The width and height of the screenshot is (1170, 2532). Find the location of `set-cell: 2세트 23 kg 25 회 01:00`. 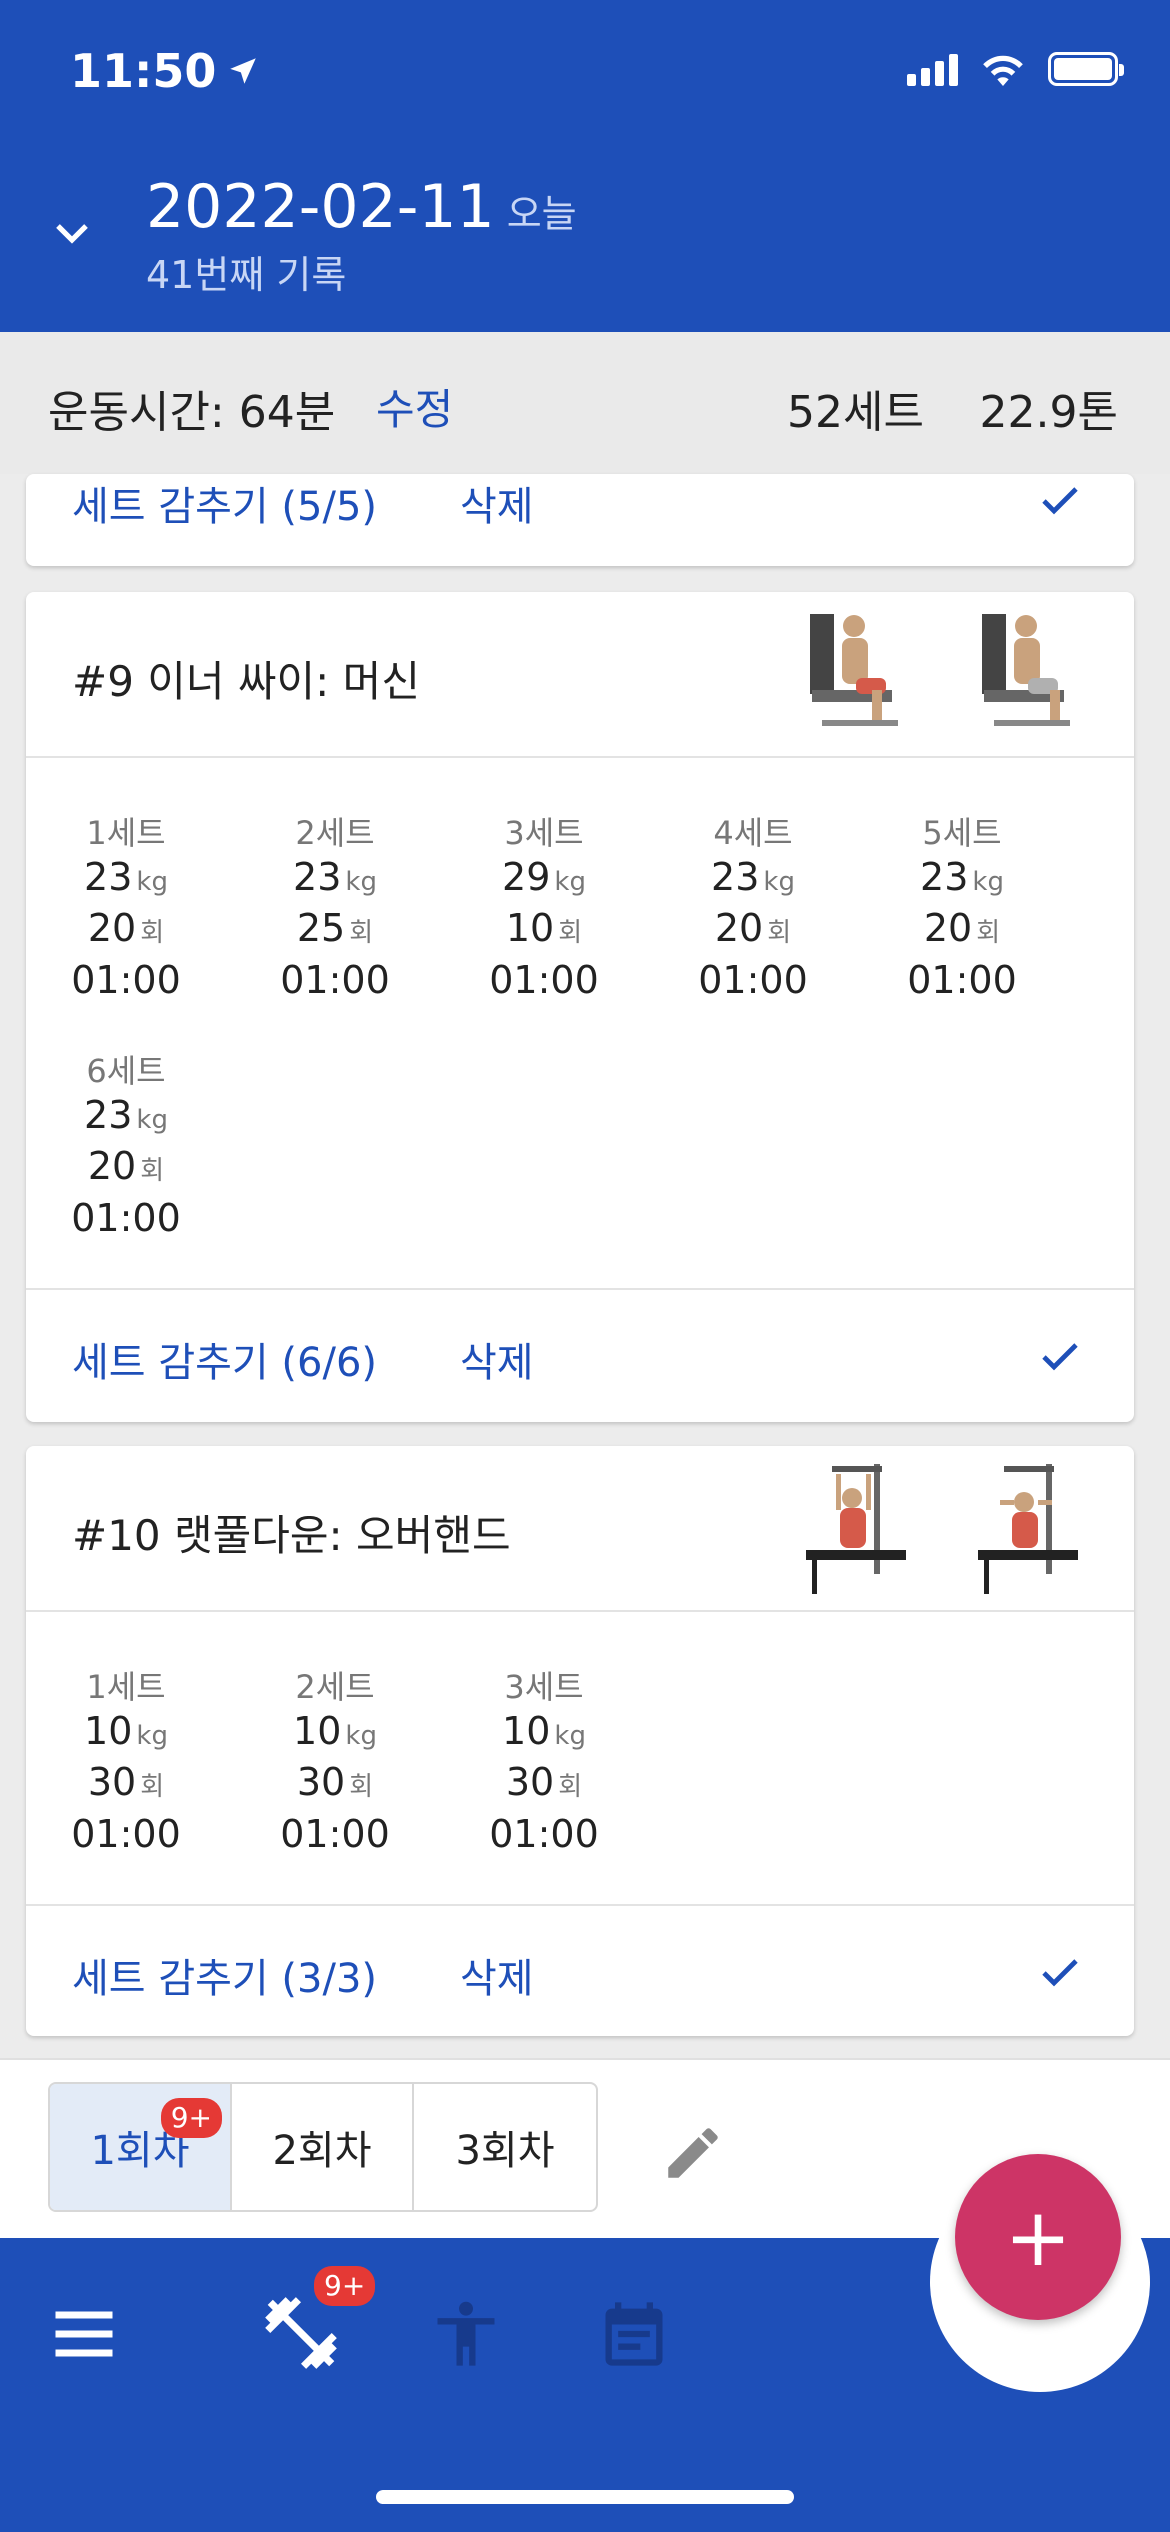

set-cell: 2세트 23 kg 25 회 01:00 is located at coordinates (335, 906).